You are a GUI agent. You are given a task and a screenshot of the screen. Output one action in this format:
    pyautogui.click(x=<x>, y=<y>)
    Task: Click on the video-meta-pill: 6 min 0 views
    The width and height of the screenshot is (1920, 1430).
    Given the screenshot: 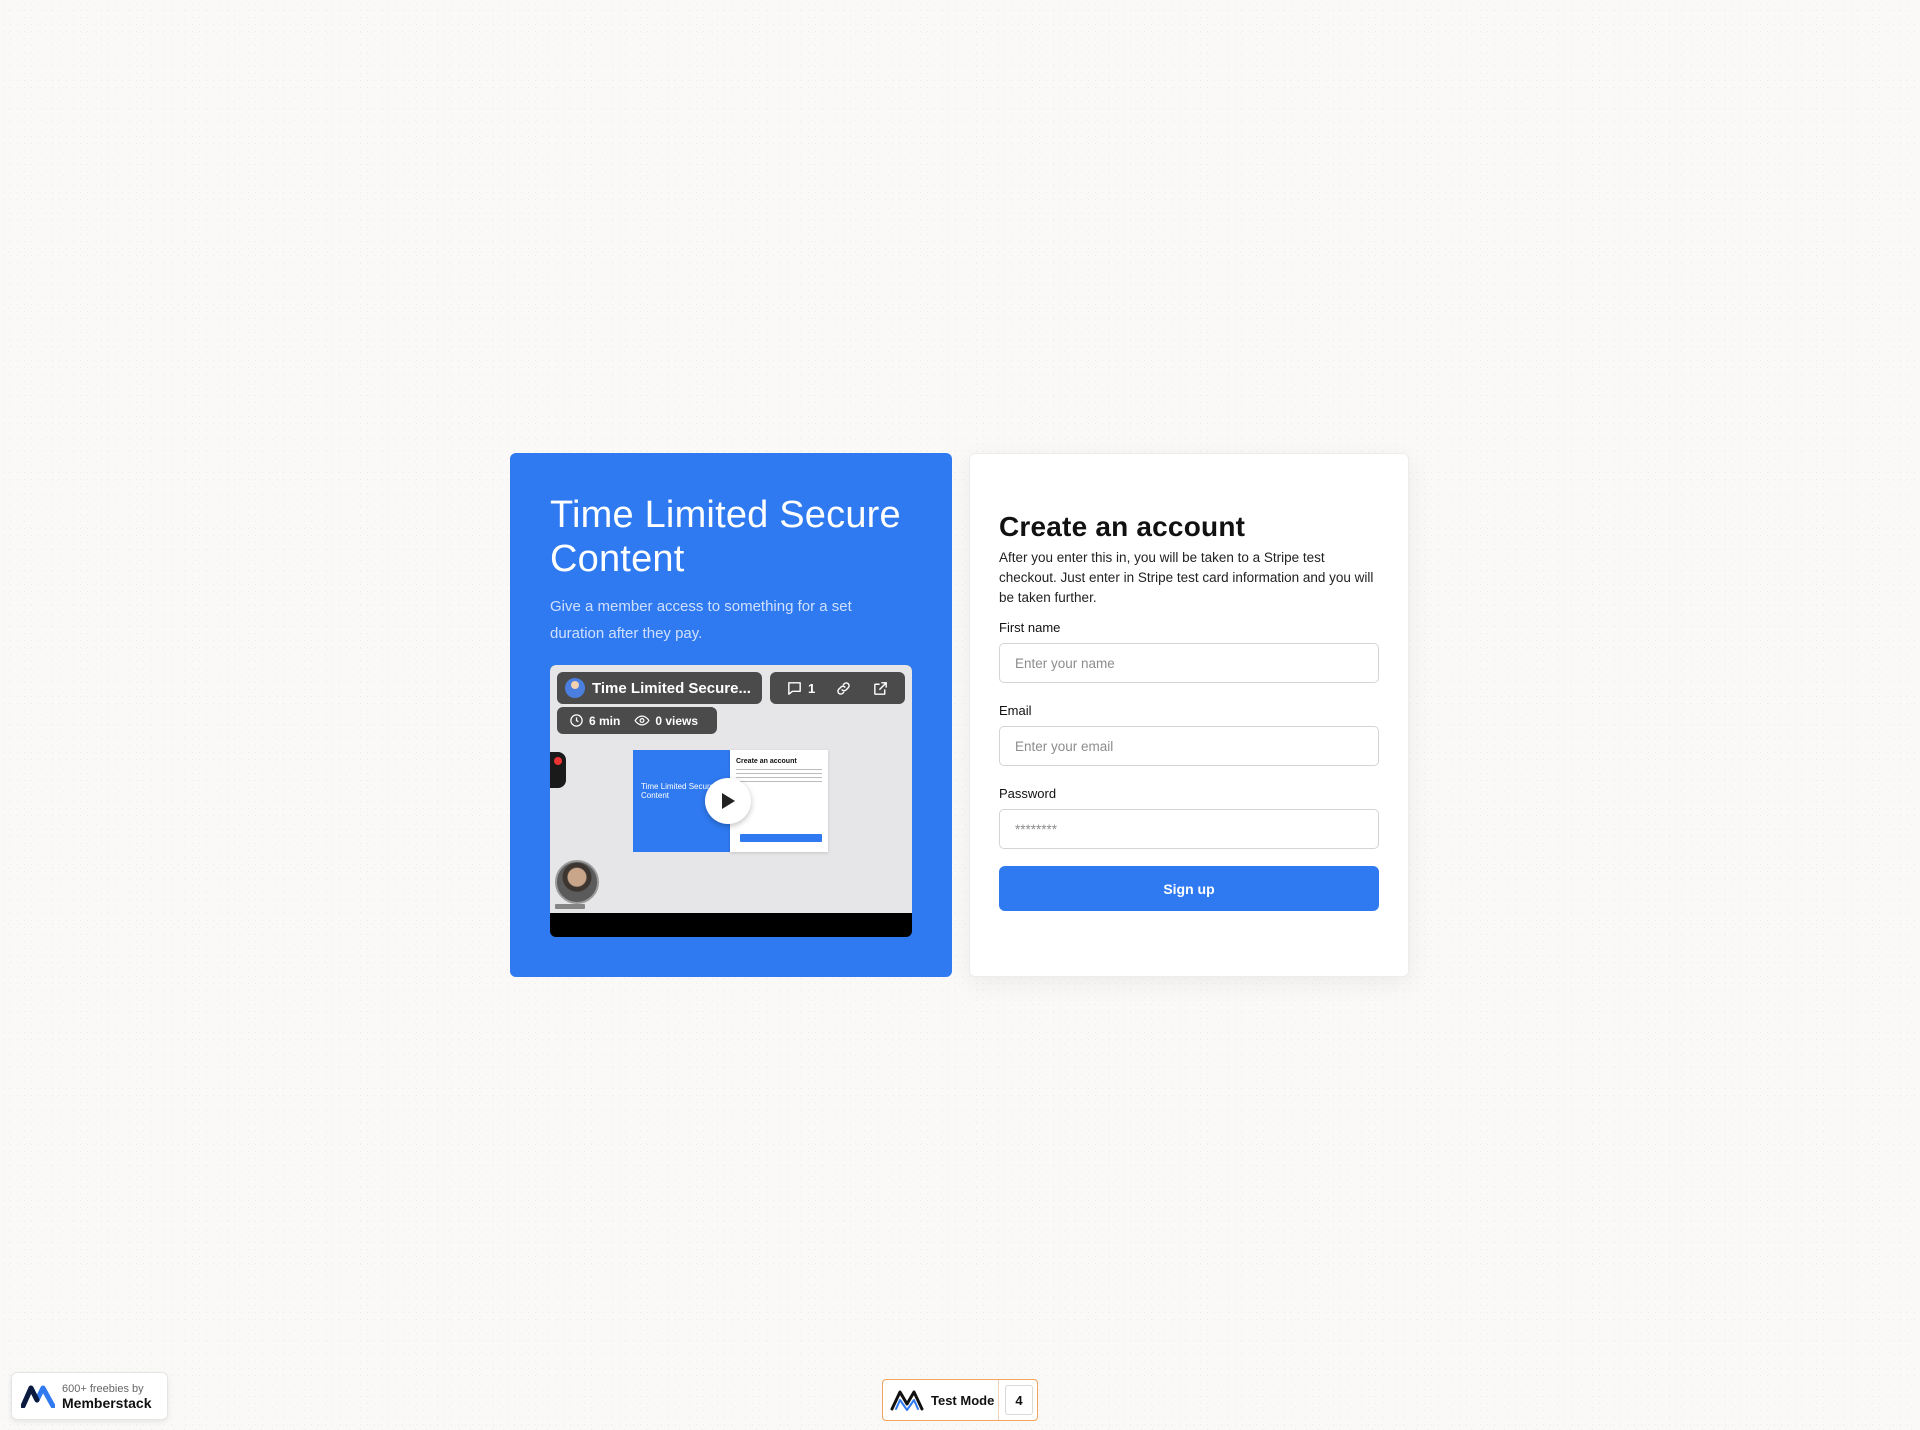 What is the action you would take?
    pyautogui.click(x=637, y=720)
    